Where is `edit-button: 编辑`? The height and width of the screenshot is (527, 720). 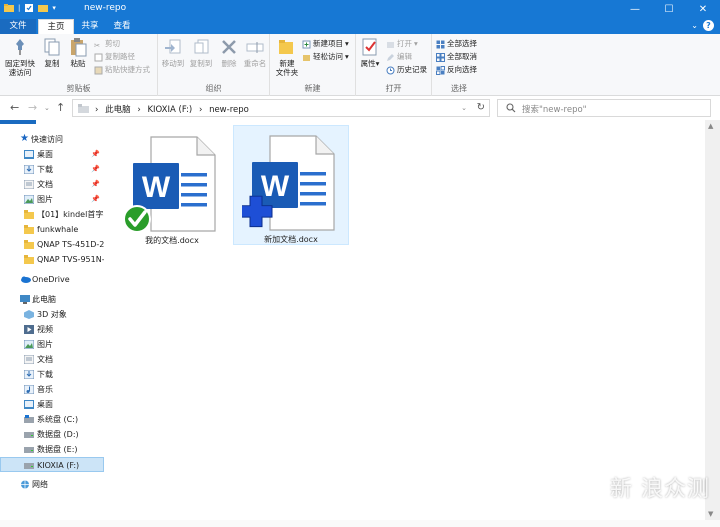 edit-button: 编辑 is located at coordinates (399, 57).